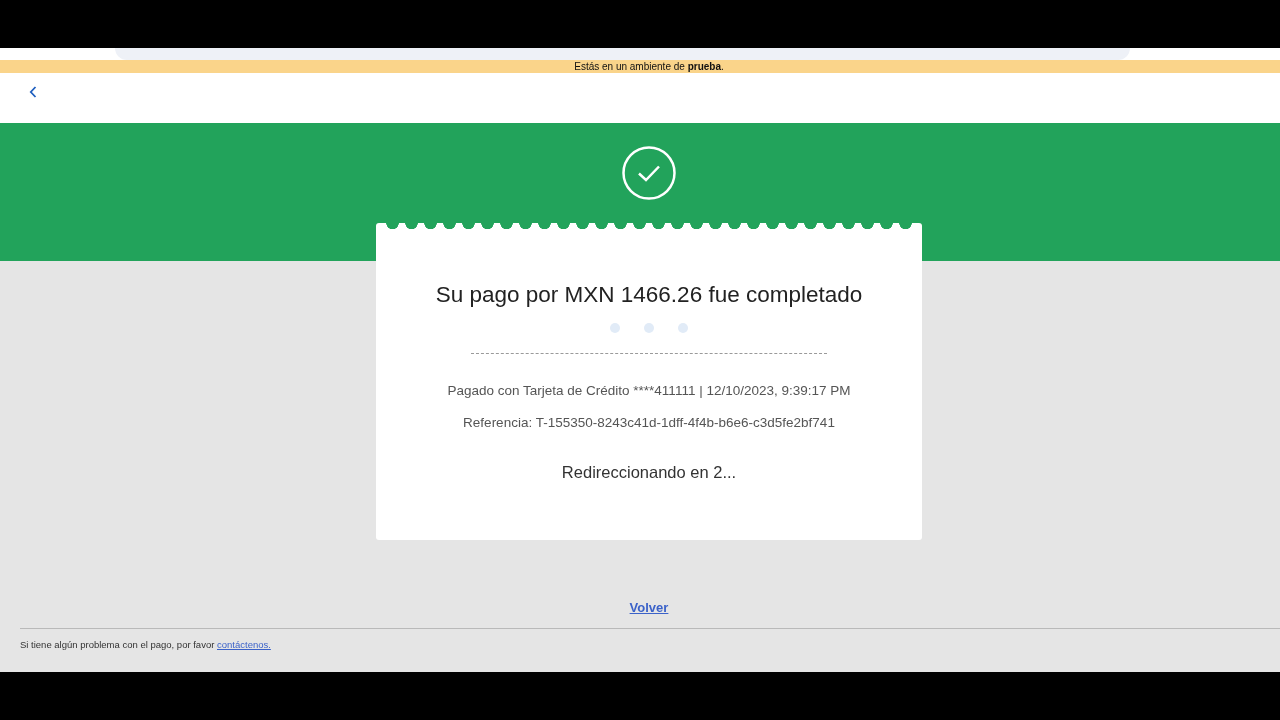 The height and width of the screenshot is (720, 1280). Describe the element at coordinates (649, 295) in the screenshot. I see `payment-title: Su pago por MXN 1466.26 fue completado` at that location.